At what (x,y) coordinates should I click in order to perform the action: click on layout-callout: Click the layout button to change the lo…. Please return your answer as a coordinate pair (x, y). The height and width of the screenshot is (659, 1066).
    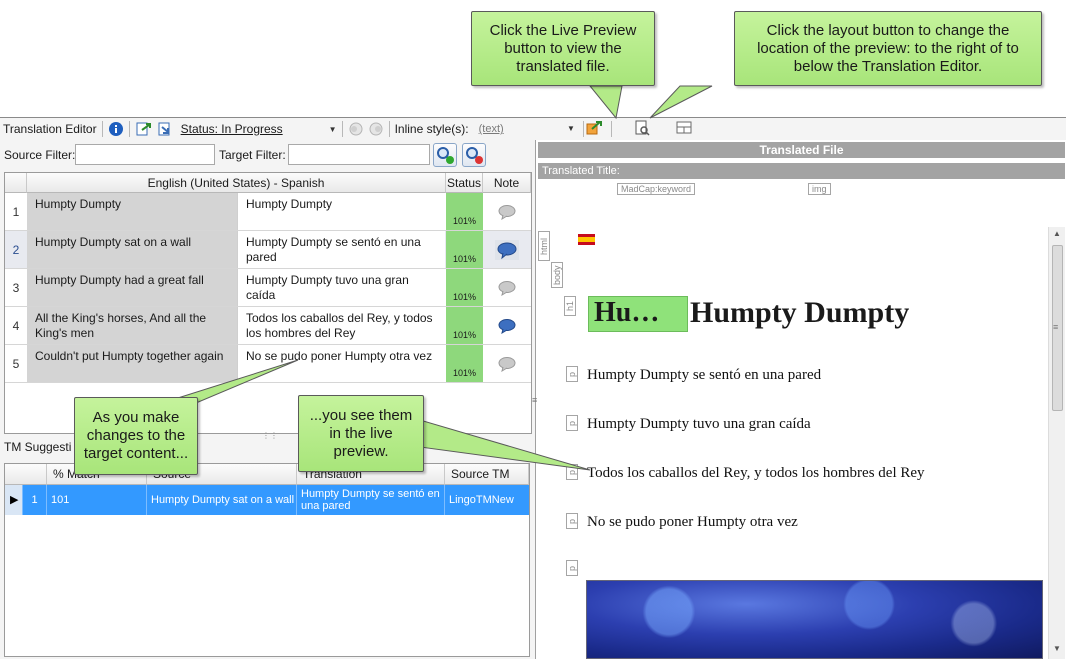
    Looking at the image, I should click on (888, 48).